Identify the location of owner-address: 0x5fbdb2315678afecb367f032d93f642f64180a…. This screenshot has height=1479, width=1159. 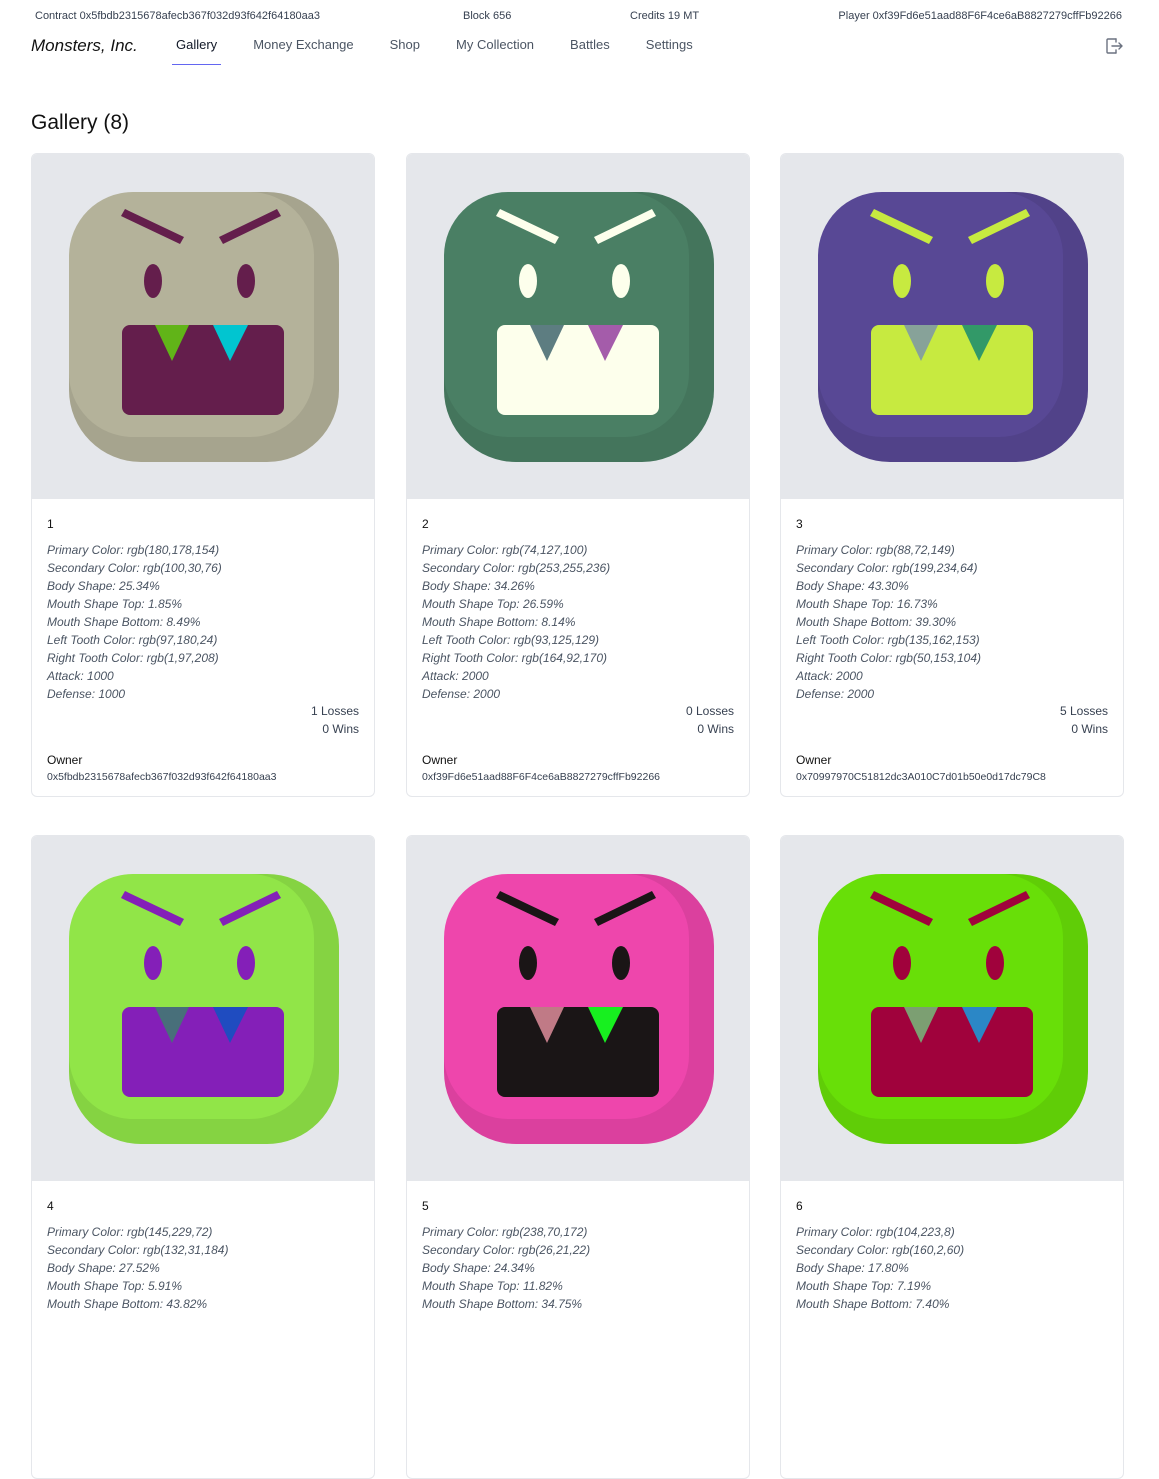
(162, 777).